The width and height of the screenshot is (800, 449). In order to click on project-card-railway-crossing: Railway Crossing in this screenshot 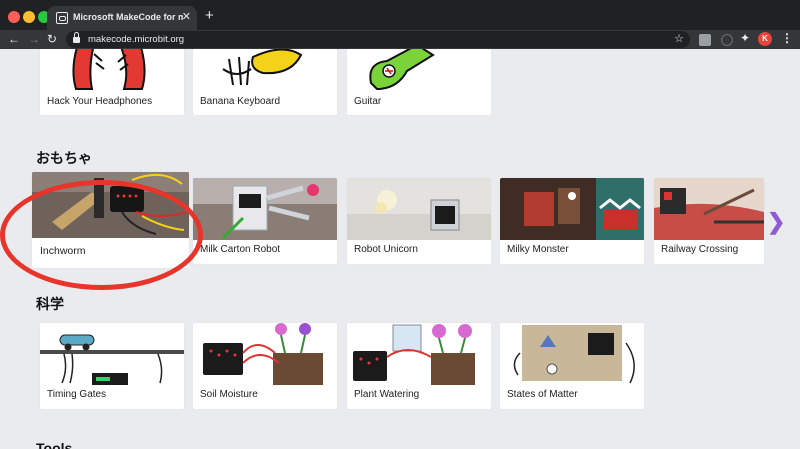, I will do `click(709, 221)`.